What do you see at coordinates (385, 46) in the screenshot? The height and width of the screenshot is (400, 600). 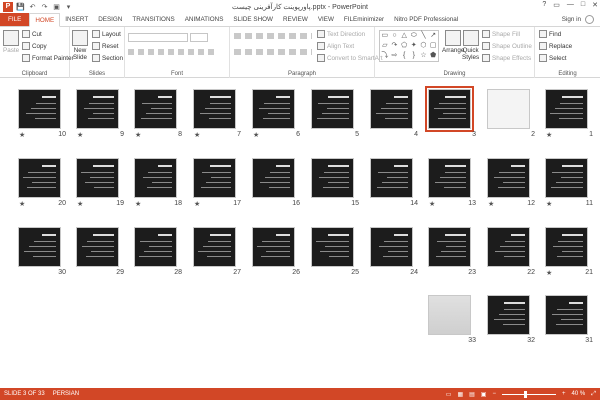 I see `shape-gallery-item: ▱` at bounding box center [385, 46].